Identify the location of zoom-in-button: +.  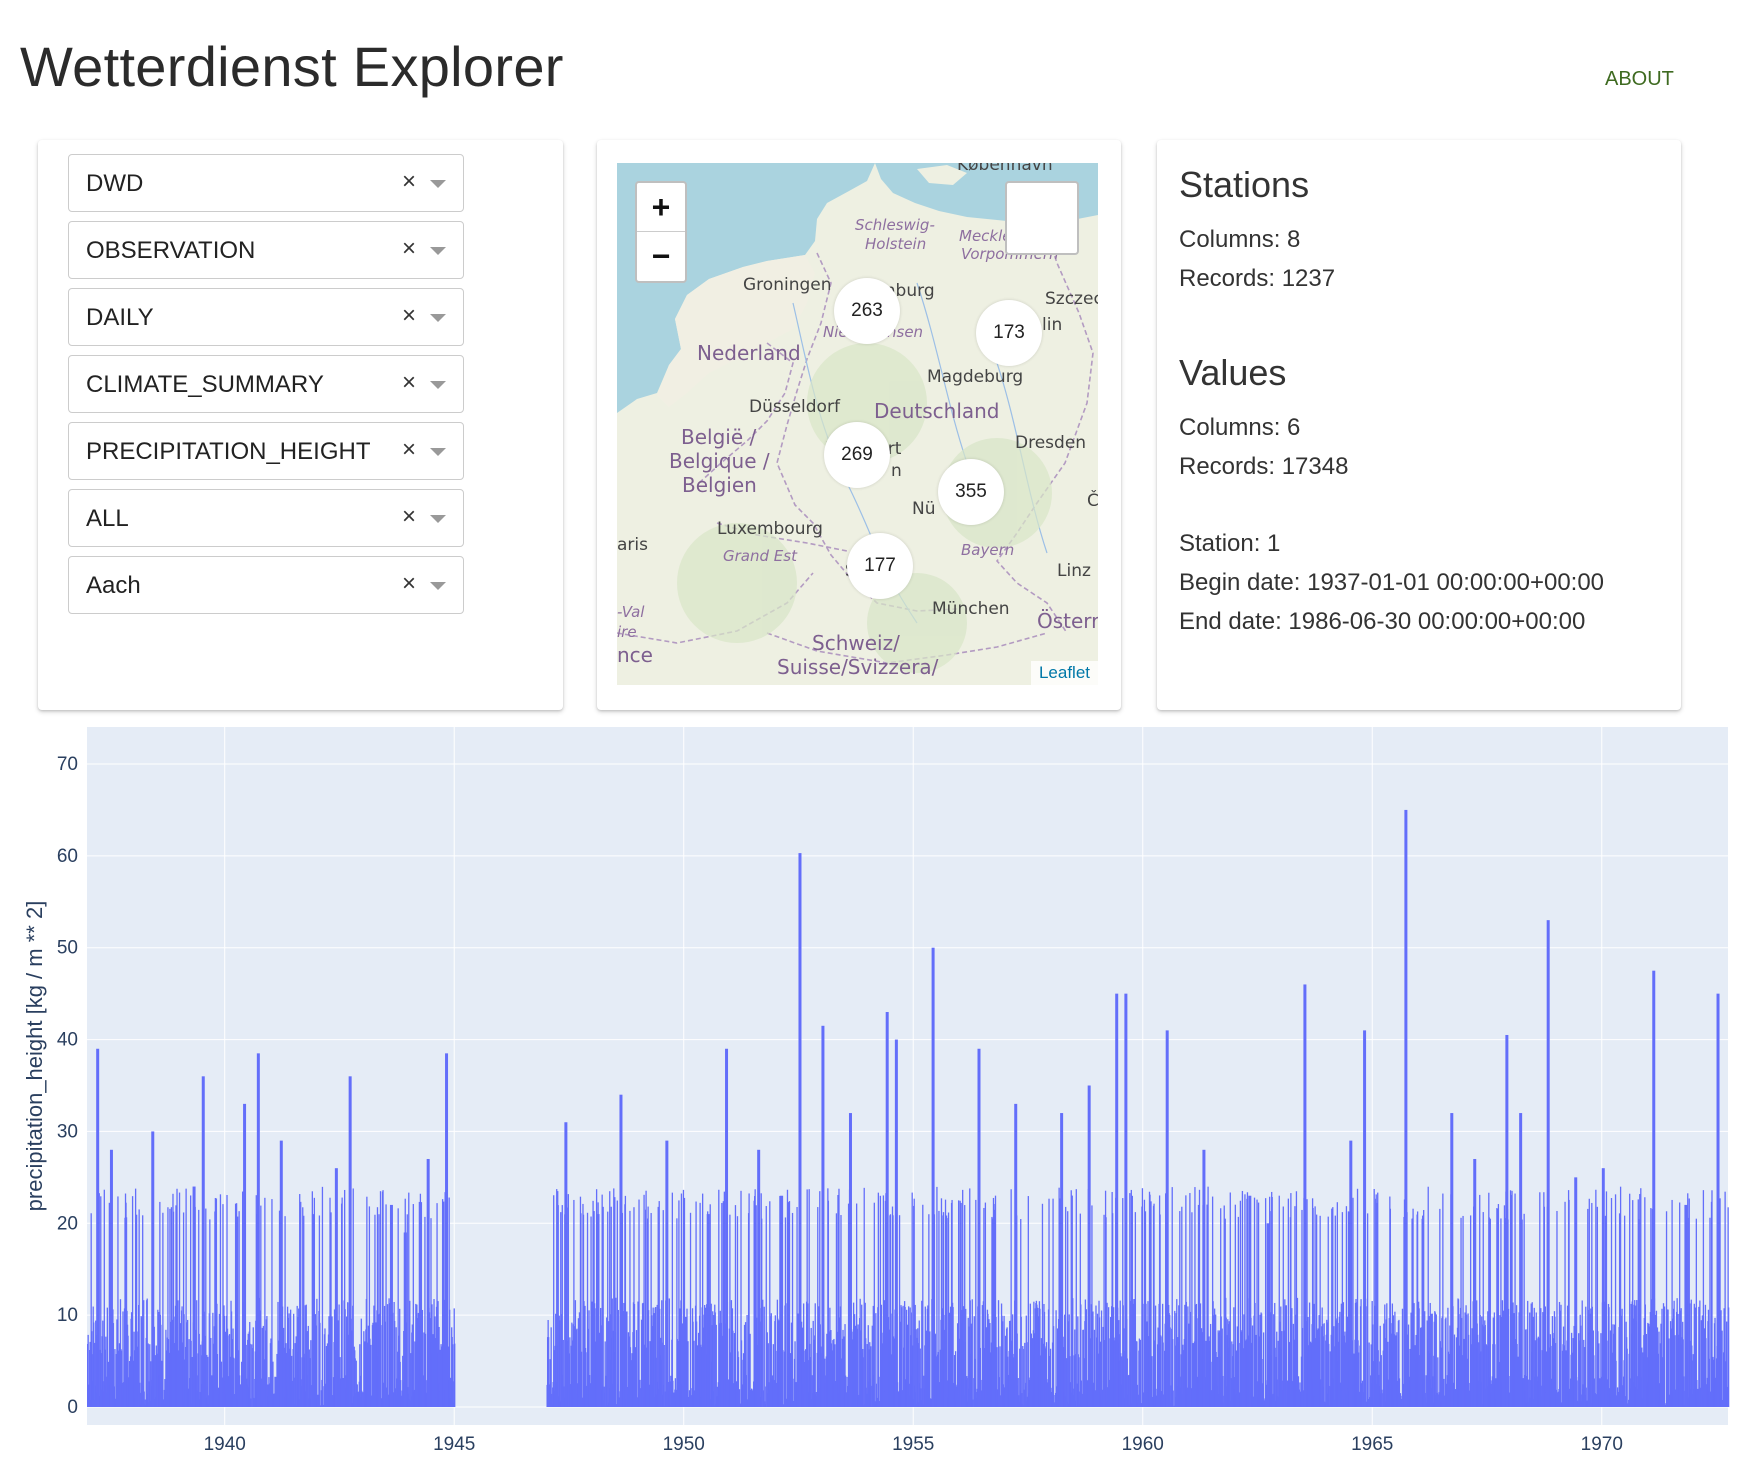
(661, 207).